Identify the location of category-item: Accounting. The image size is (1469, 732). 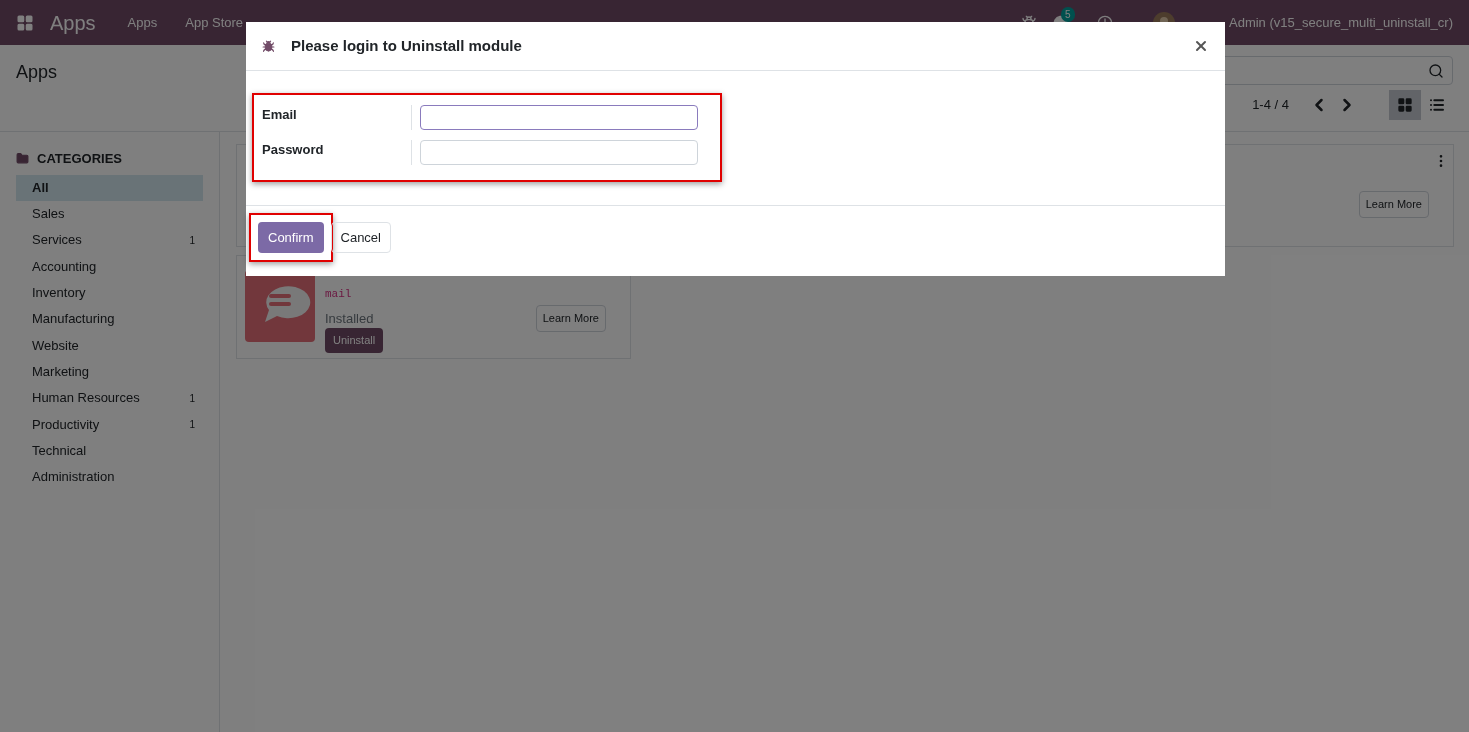
(109, 266).